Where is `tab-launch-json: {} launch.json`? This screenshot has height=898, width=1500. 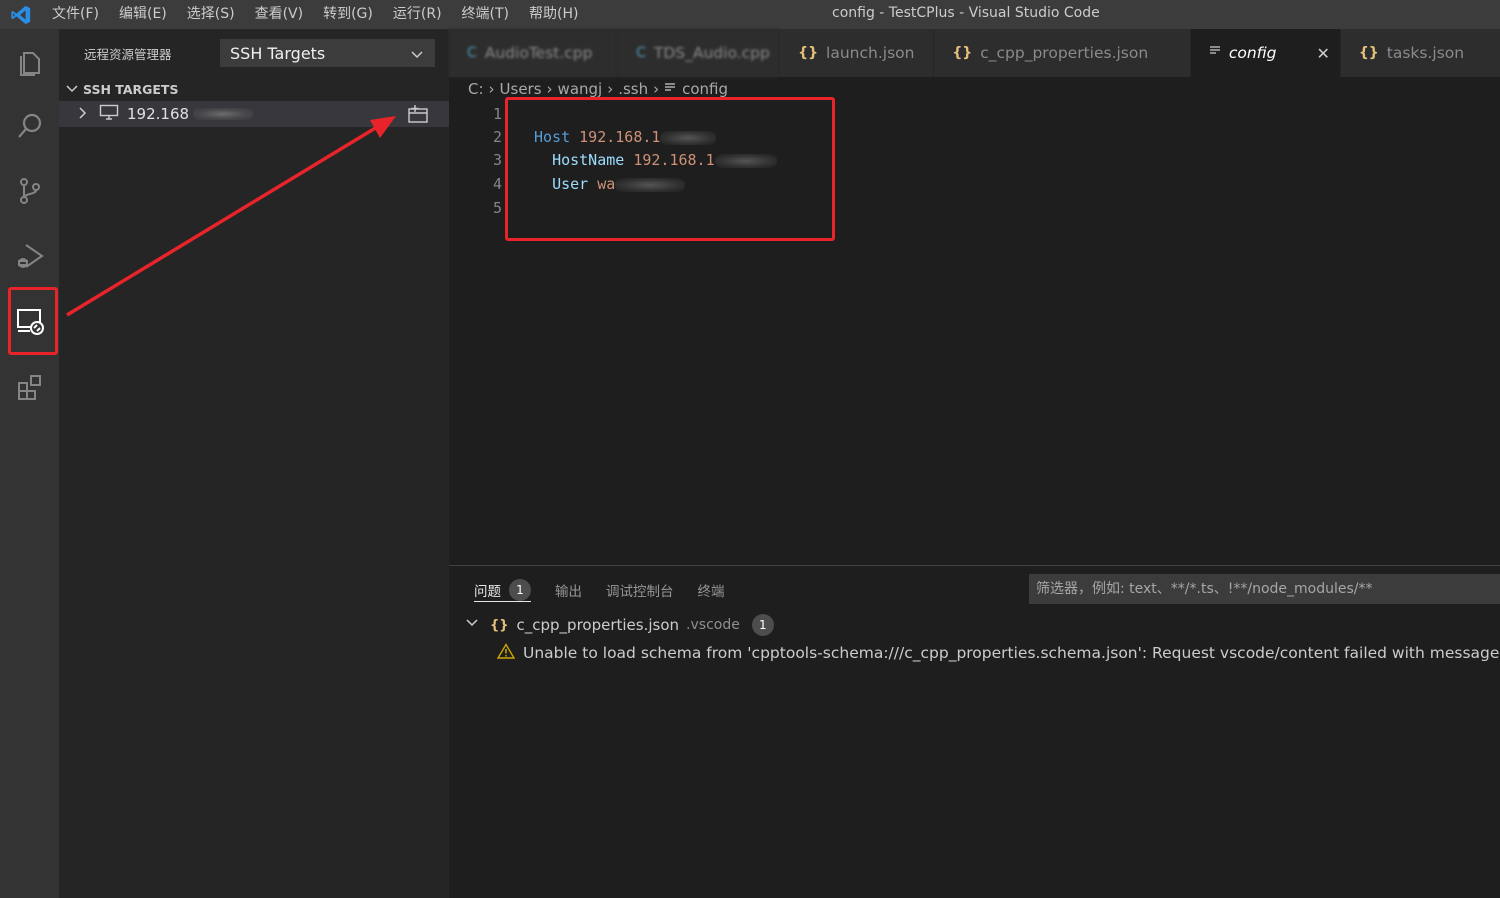
tab-launch-json: {} launch.json is located at coordinates (857, 53).